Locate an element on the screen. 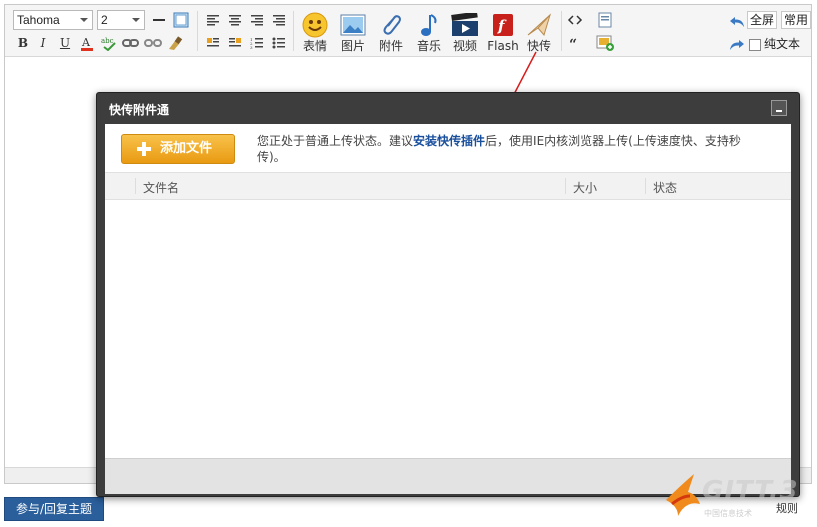  plus-icon is located at coordinates (144, 149).